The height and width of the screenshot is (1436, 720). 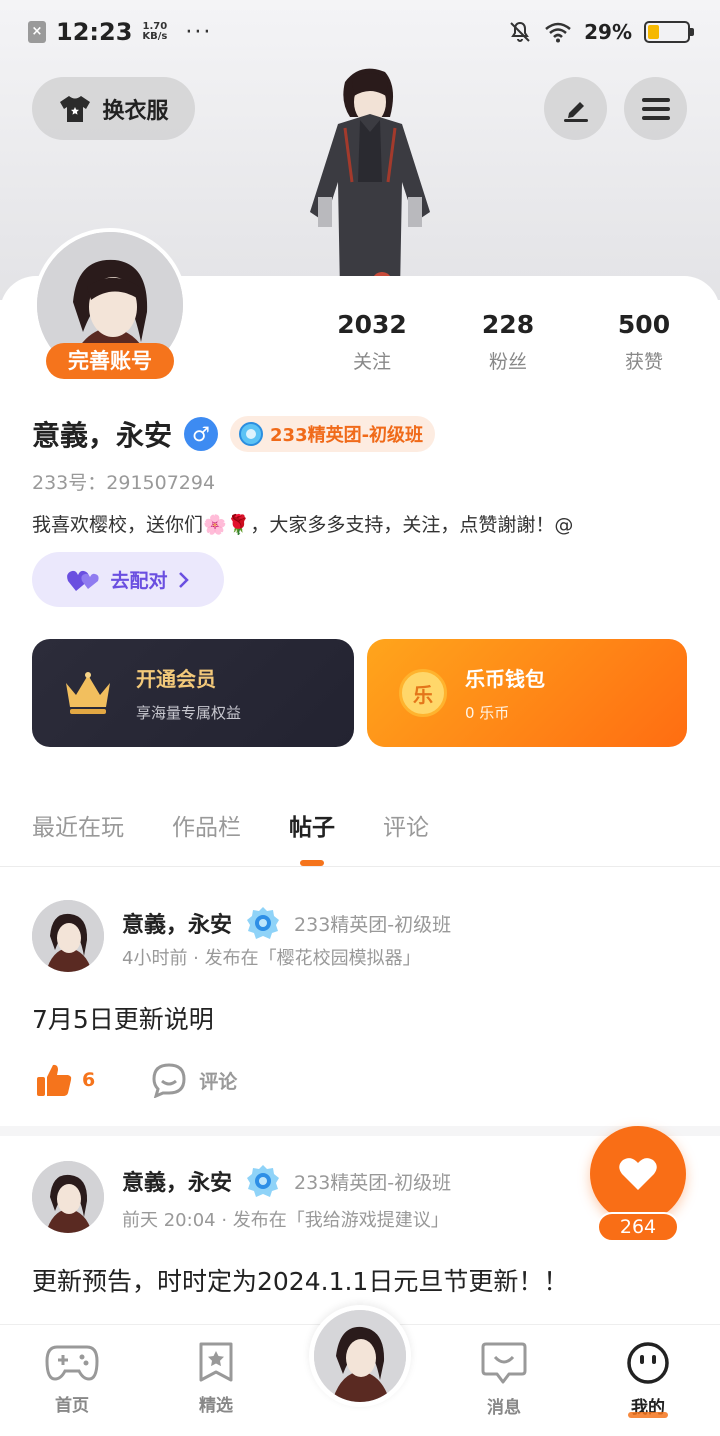 I want to click on wifi-icon, so click(x=558, y=32).